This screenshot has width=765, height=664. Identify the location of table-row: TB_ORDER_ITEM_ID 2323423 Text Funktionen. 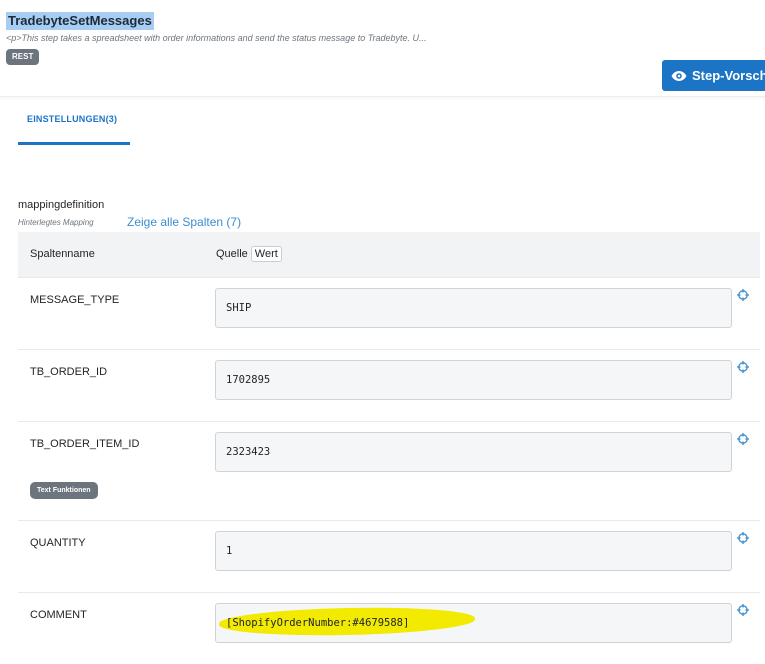
(389, 471).